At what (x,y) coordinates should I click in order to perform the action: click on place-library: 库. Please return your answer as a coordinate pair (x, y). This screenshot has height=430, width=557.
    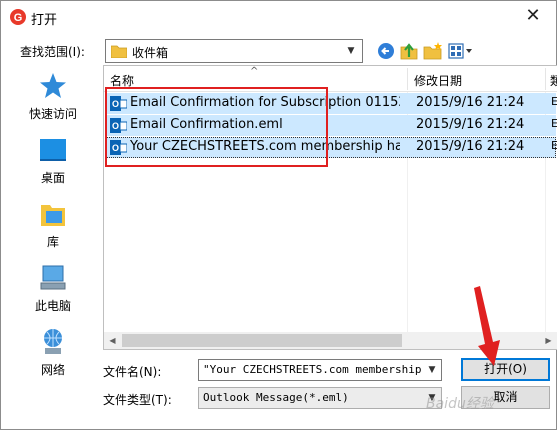
    Looking at the image, I should click on (53, 229).